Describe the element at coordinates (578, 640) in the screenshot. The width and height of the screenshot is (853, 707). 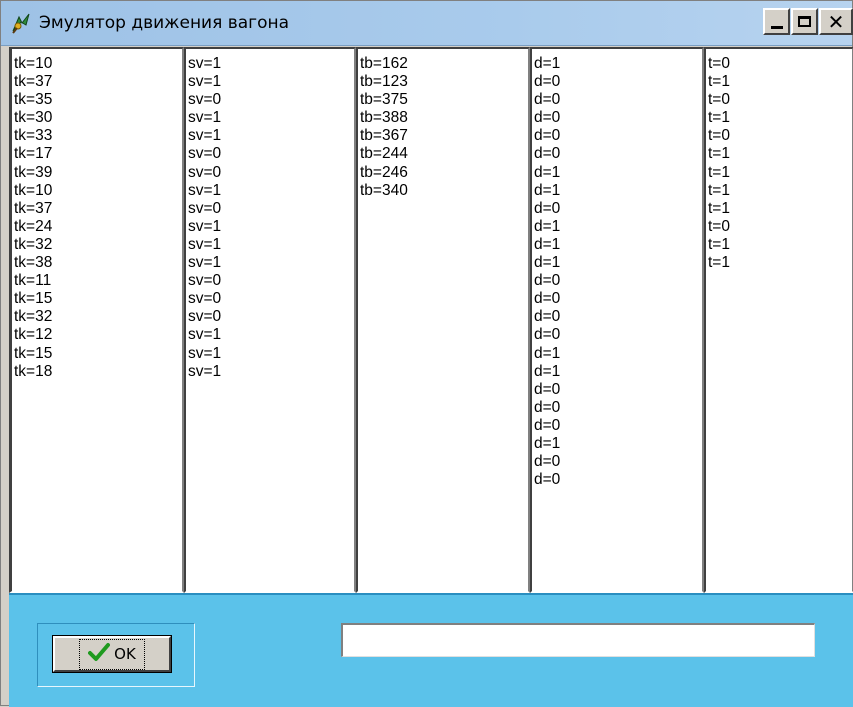
I see `result-text-field` at that location.